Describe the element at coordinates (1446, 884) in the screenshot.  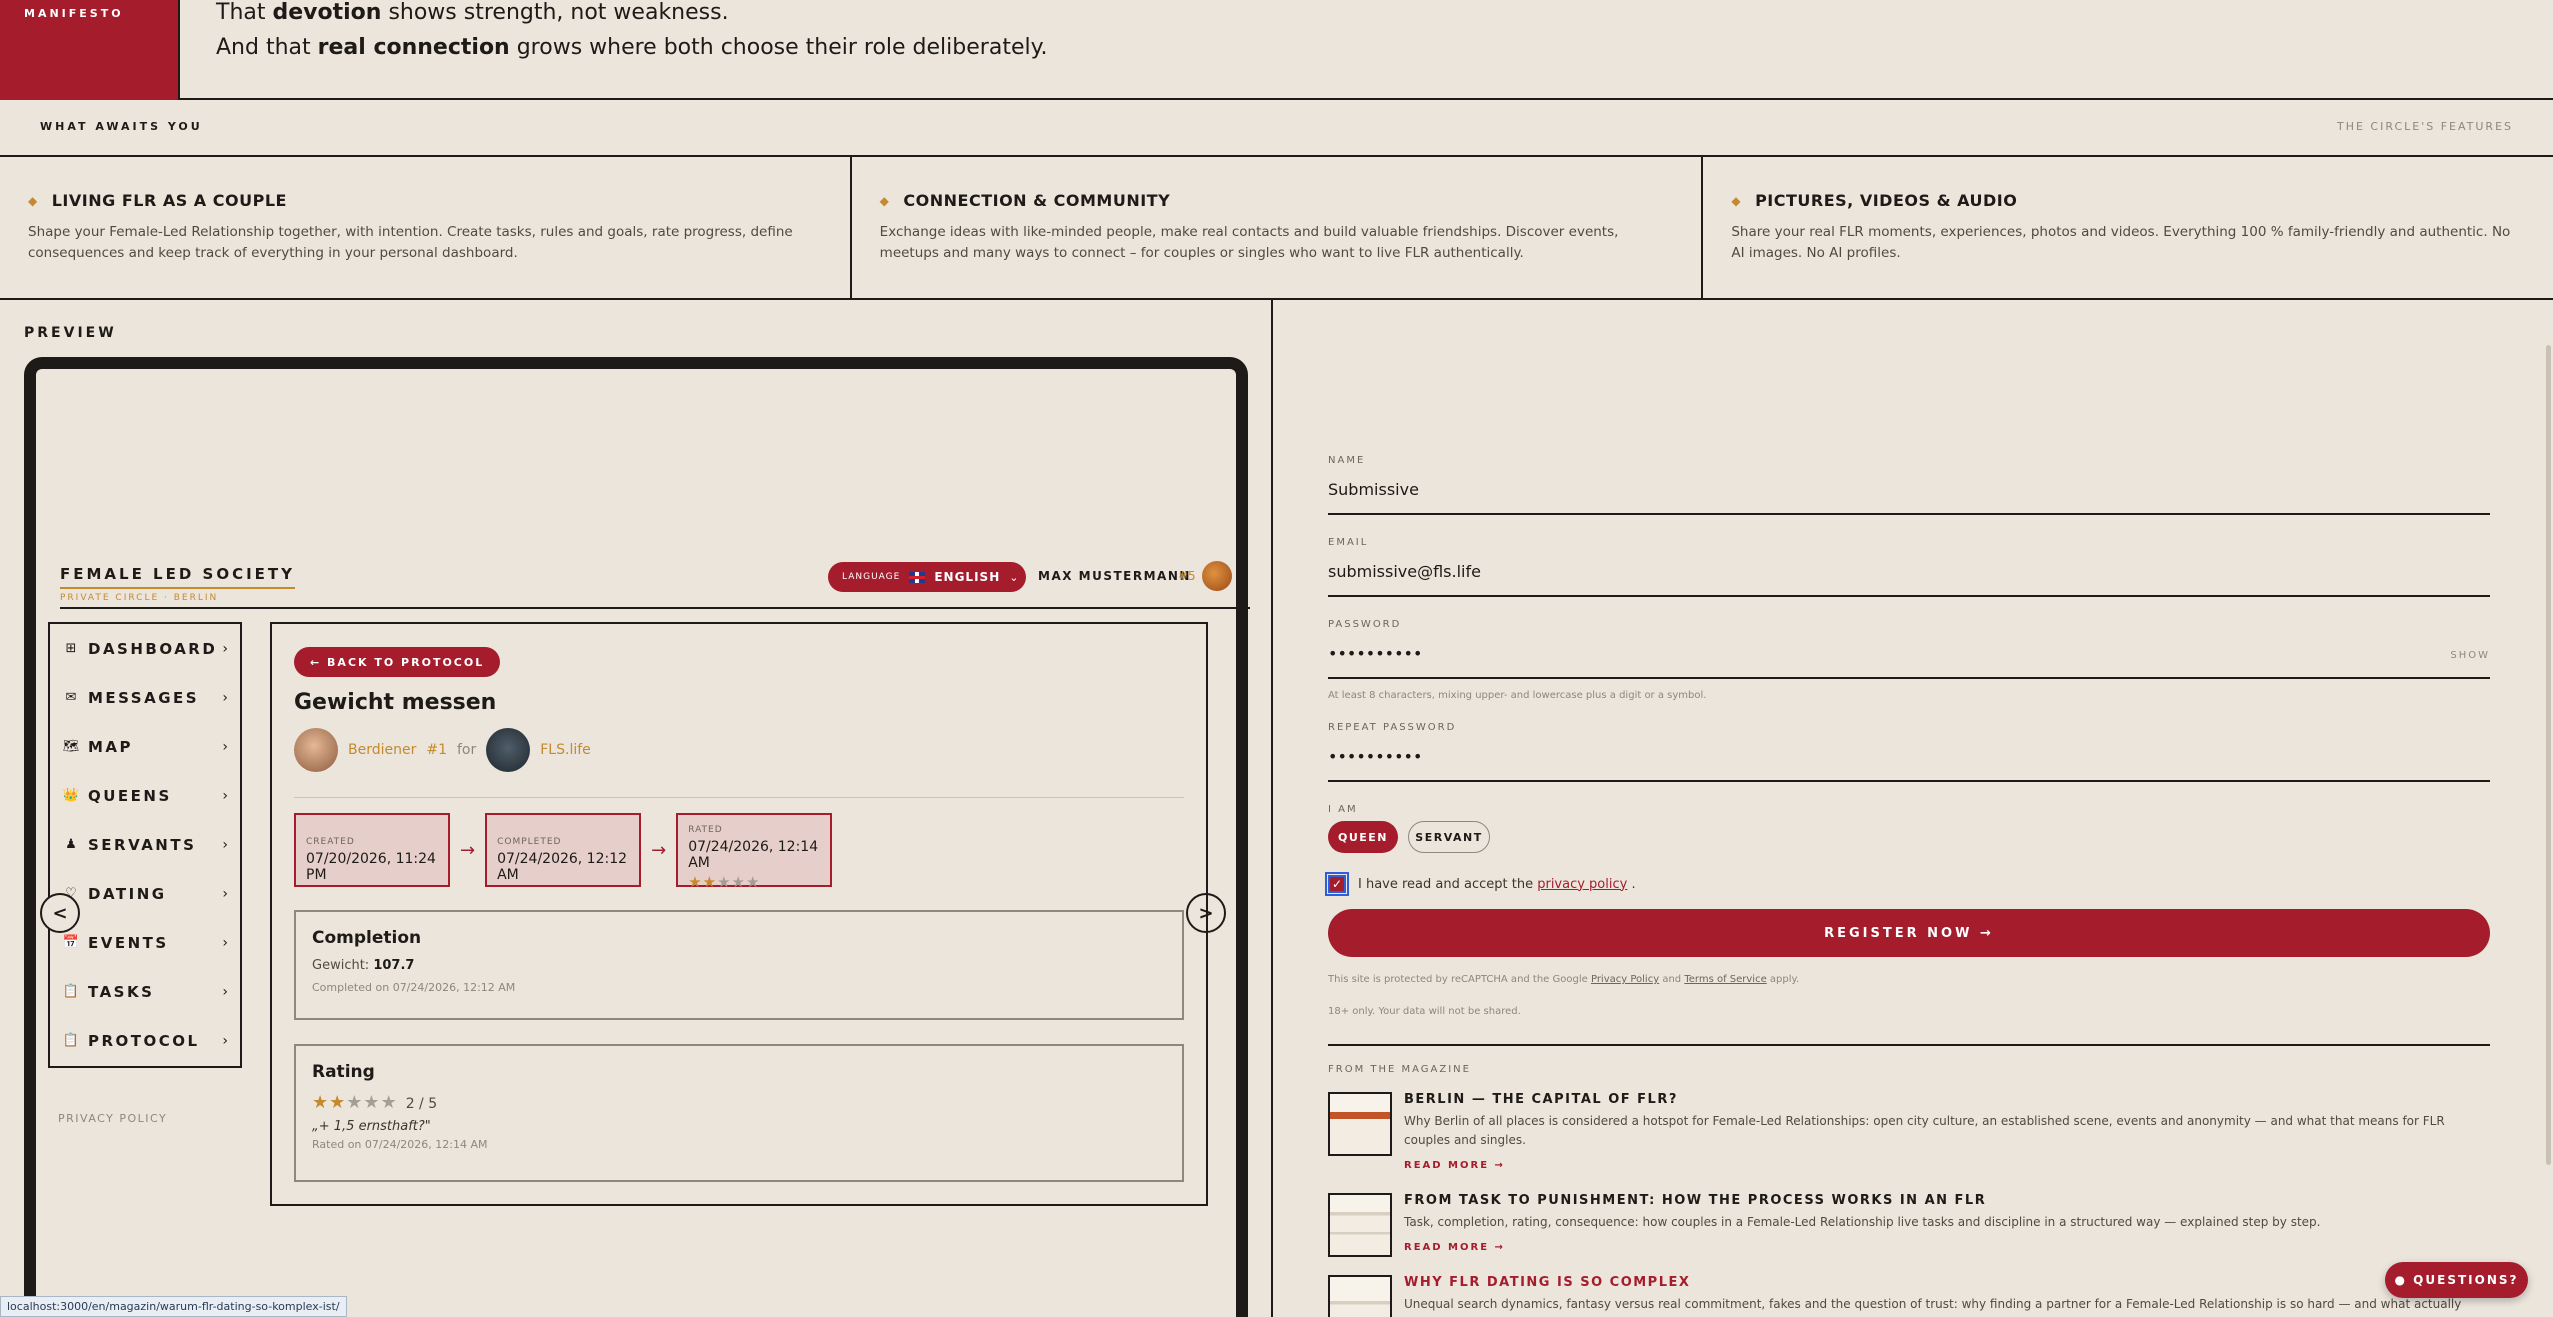
I see `consent-pre: I have read and accept the` at that location.